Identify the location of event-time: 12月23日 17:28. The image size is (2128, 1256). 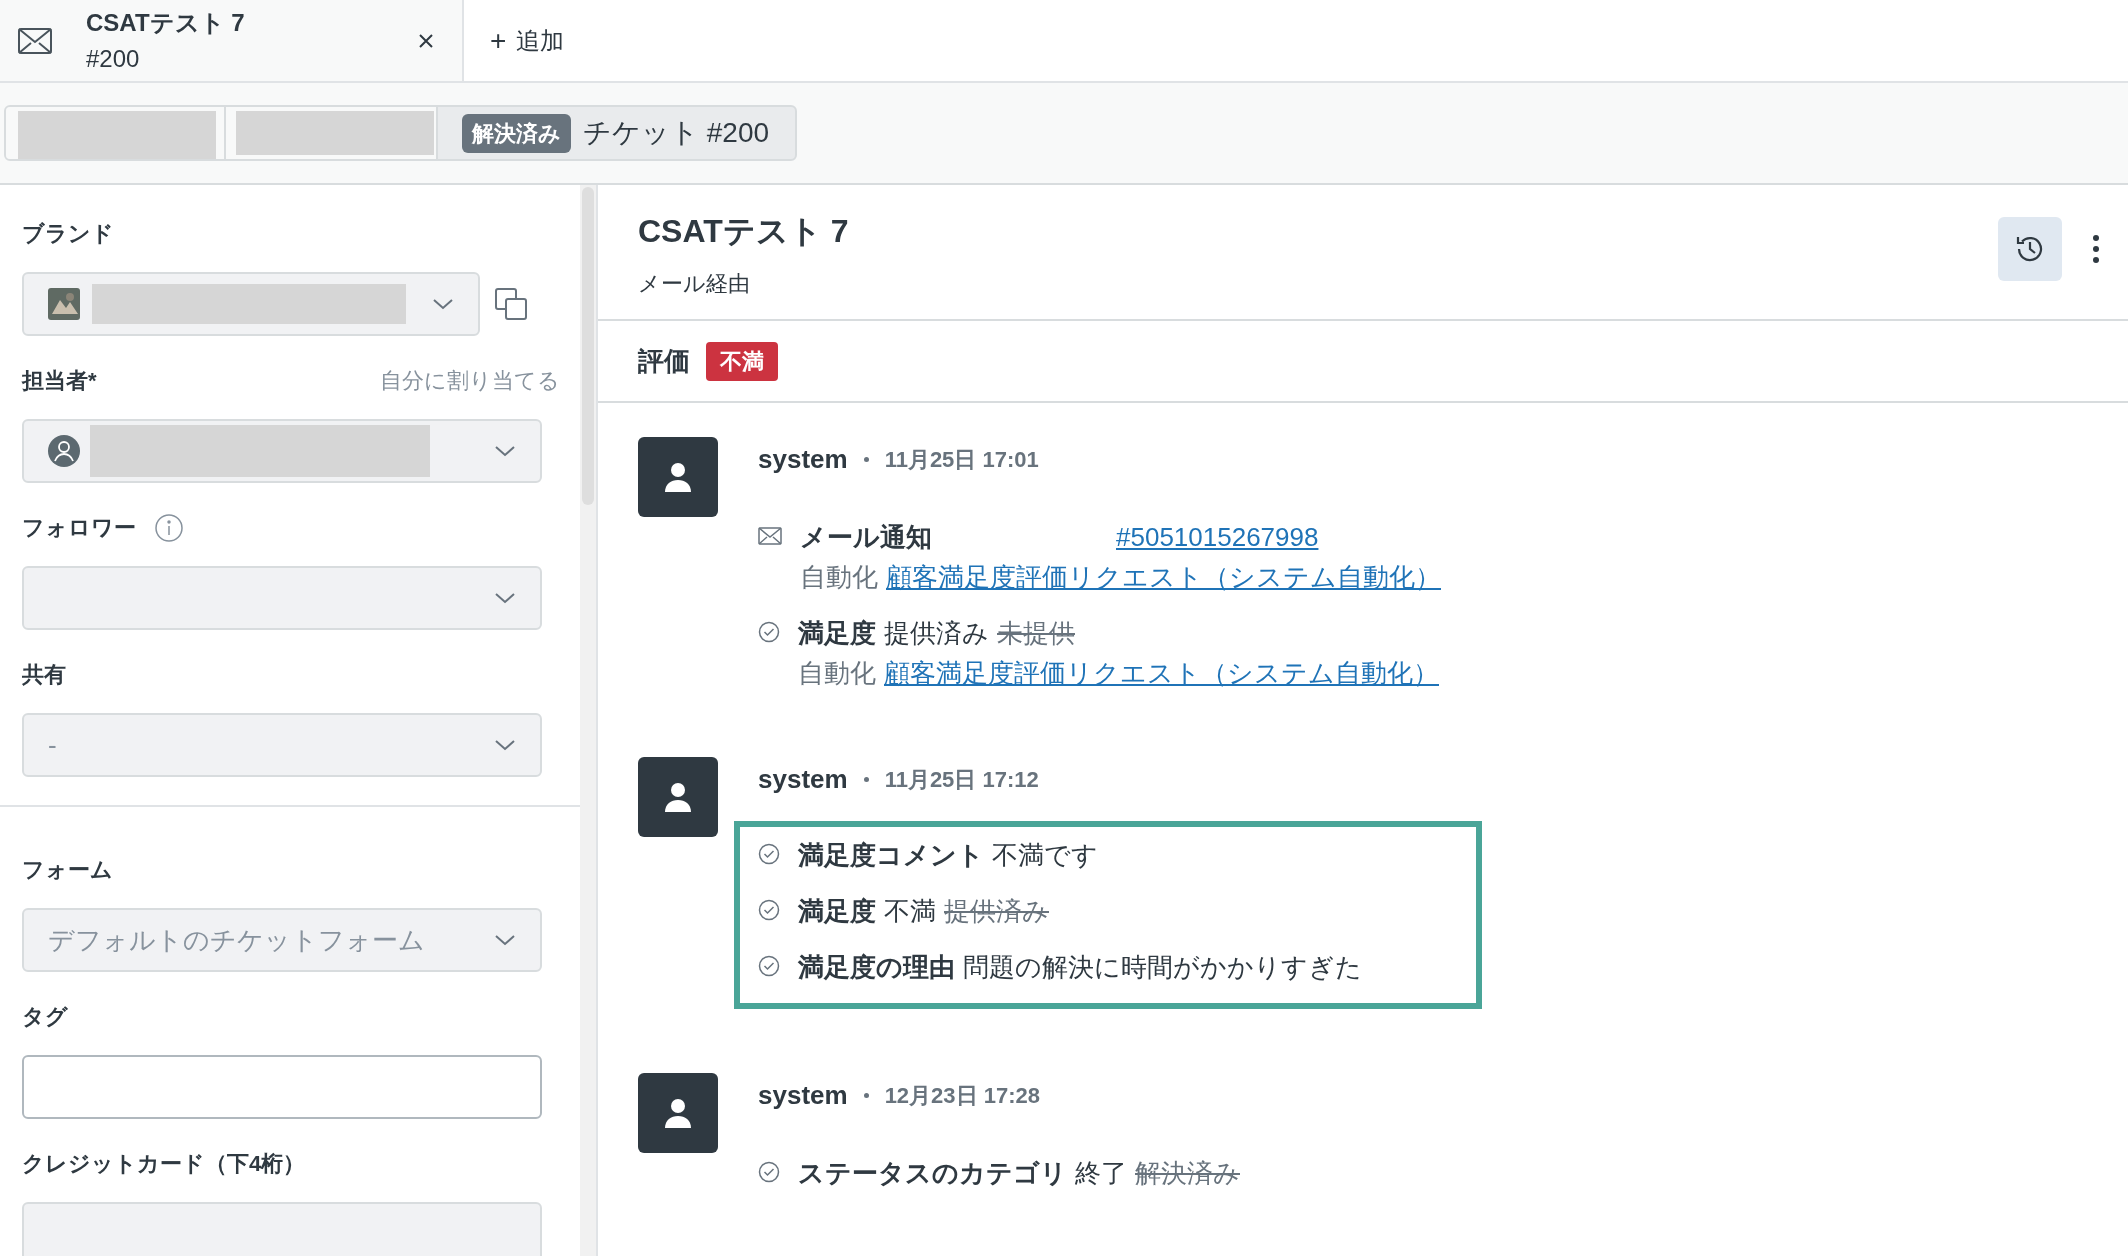
(962, 1095).